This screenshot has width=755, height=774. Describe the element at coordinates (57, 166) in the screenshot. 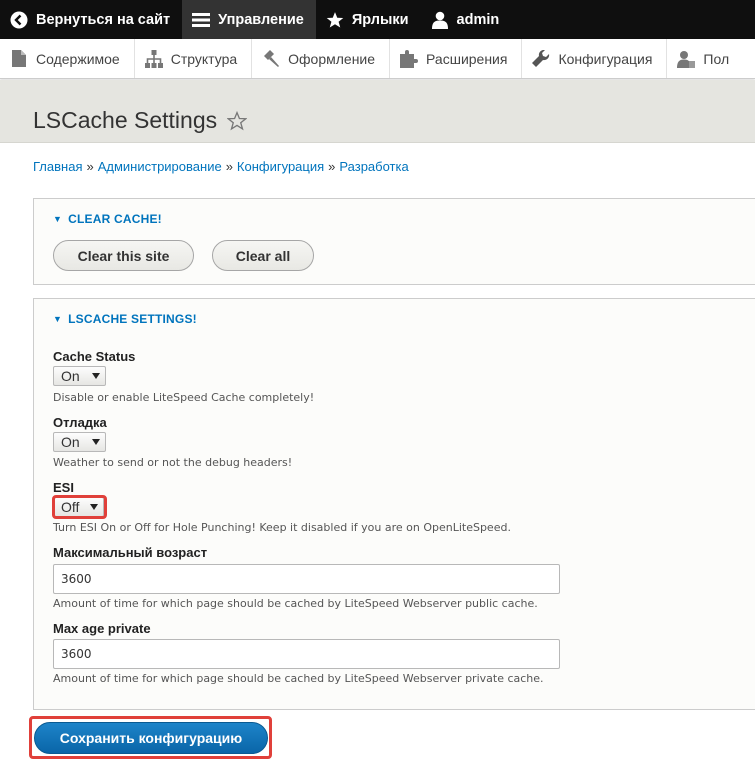

I see `breadcrumb-link: Главная` at that location.